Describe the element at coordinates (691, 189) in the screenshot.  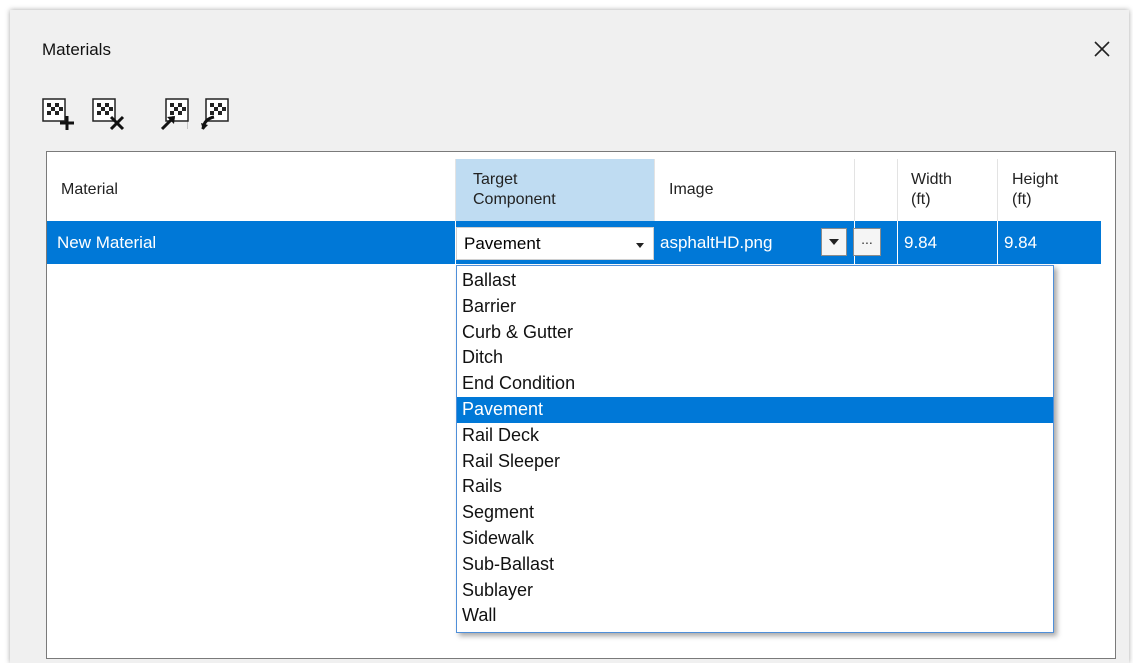
I see `column-header-label: Image` at that location.